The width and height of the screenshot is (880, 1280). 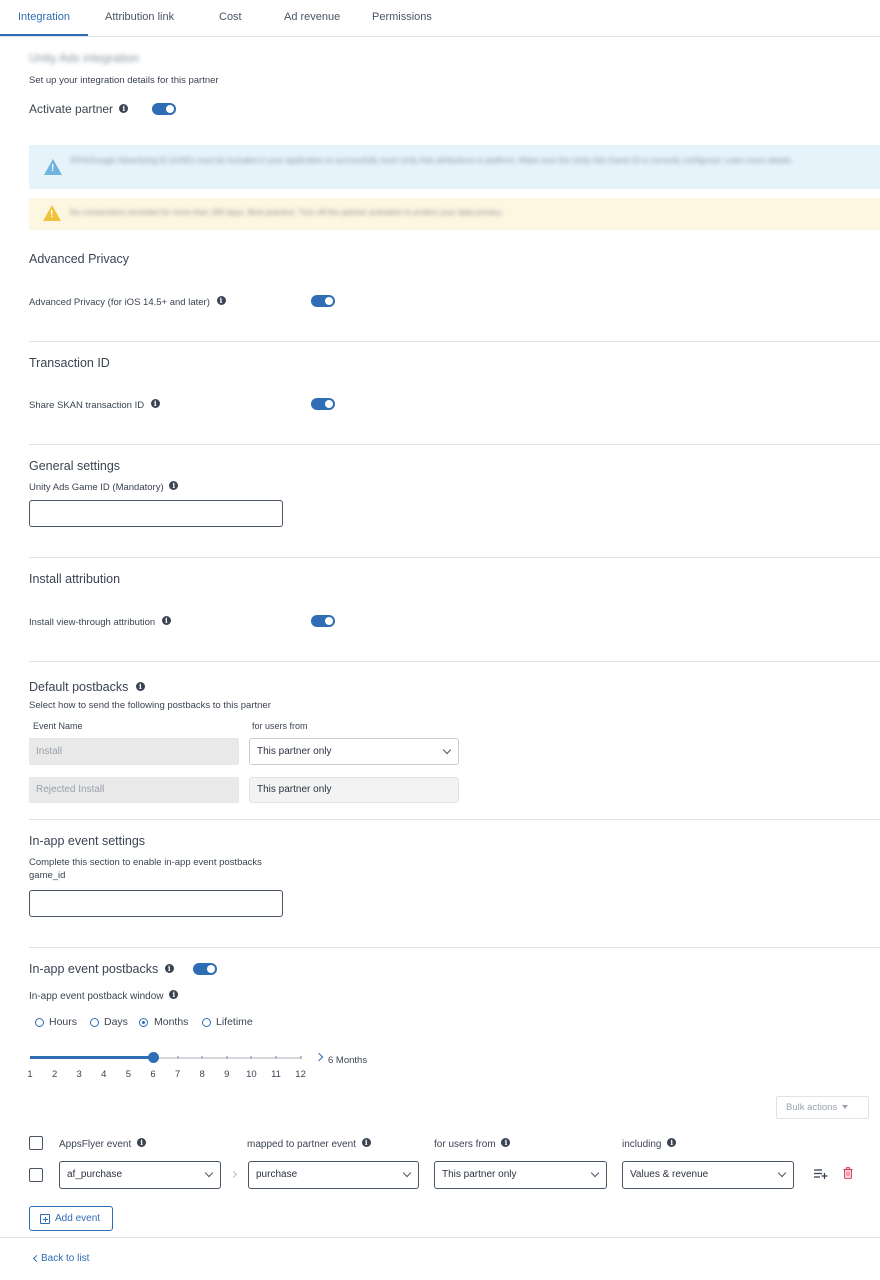 I want to click on slider-tick-label: 7, so click(x=177, y=1074).